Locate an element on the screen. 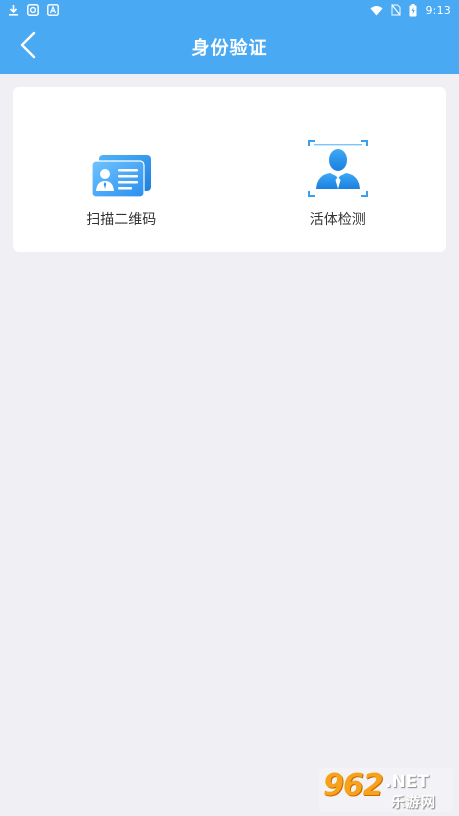  liveness-detection-label: 活体检测 is located at coordinates (337, 220).